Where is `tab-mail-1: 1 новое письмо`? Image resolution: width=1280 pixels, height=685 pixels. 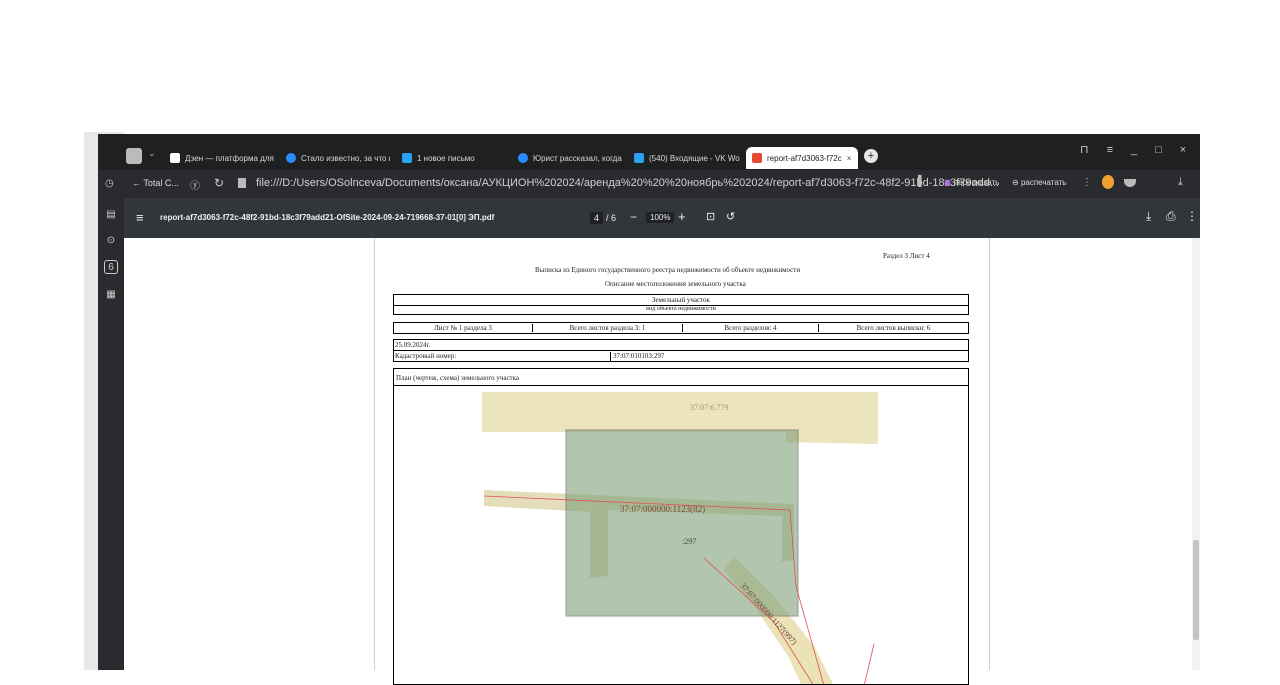
tab-mail-1: 1 новое письмо is located at coordinates (452, 158).